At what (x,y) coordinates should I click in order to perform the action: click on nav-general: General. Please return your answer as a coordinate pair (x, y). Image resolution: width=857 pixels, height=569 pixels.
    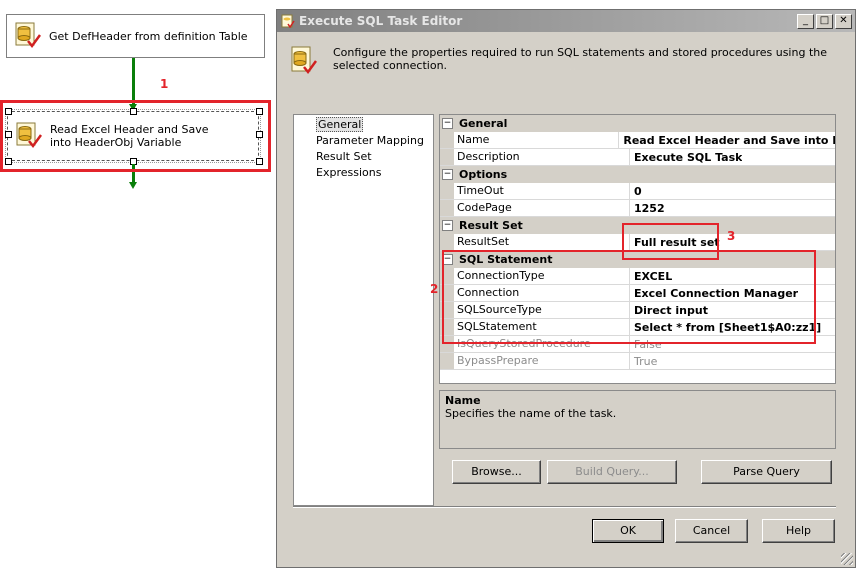
    Looking at the image, I should click on (363, 125).